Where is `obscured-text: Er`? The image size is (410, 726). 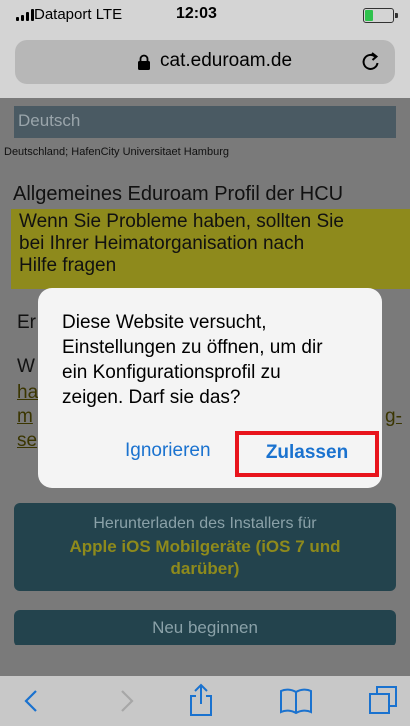
obscured-text: Er is located at coordinates (26, 322).